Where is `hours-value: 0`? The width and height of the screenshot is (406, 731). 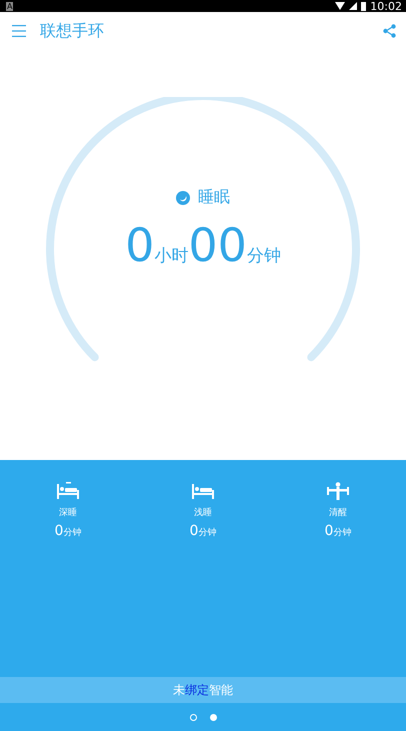 hours-value: 0 is located at coordinates (139, 245).